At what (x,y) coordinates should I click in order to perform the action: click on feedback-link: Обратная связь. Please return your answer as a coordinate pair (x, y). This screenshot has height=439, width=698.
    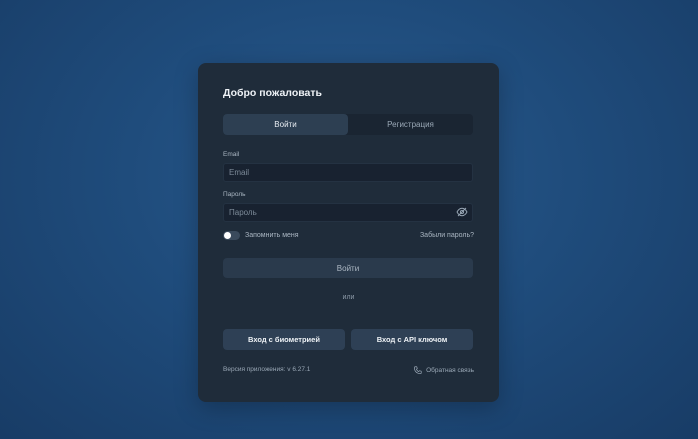
    Looking at the image, I should click on (443, 370).